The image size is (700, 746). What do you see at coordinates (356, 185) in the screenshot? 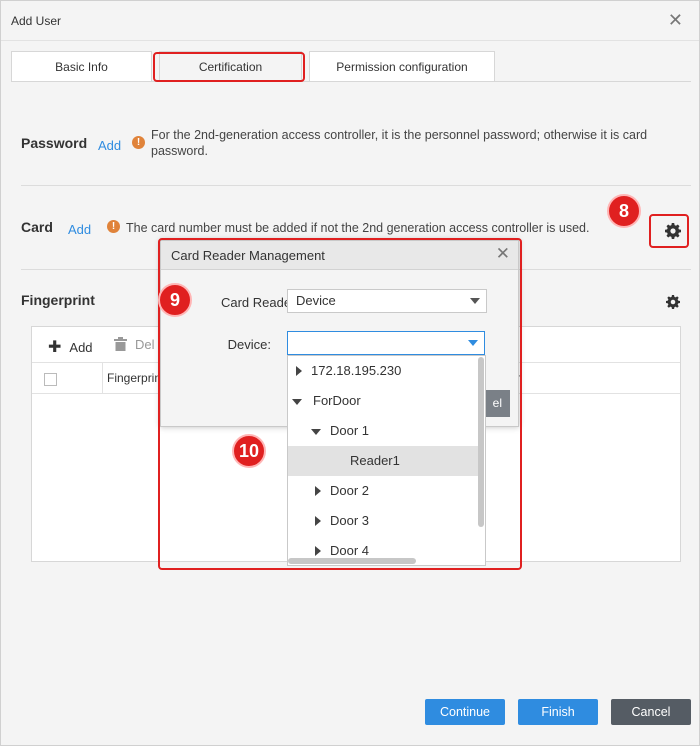
I see `divider` at bounding box center [356, 185].